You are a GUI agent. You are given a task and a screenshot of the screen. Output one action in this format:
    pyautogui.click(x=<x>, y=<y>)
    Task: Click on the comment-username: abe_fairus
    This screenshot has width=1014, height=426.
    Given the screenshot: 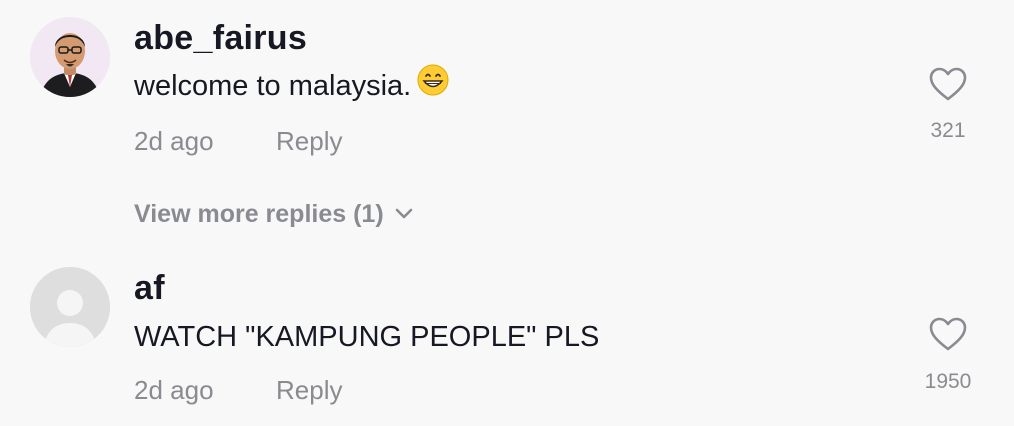 What is the action you would take?
    pyautogui.click(x=220, y=38)
    